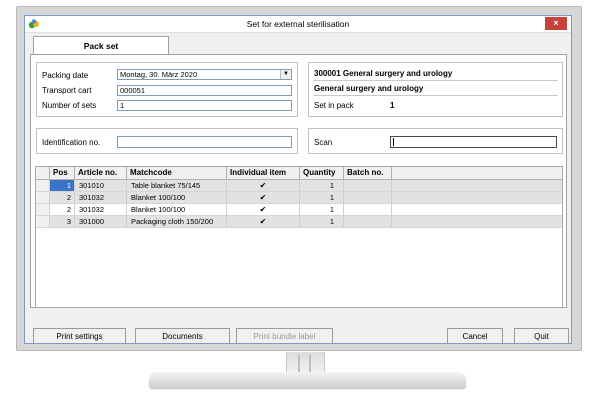 Image resolution: width=595 pixels, height=394 pixels. I want to click on tab-pack-set: Pack set, so click(101, 45).